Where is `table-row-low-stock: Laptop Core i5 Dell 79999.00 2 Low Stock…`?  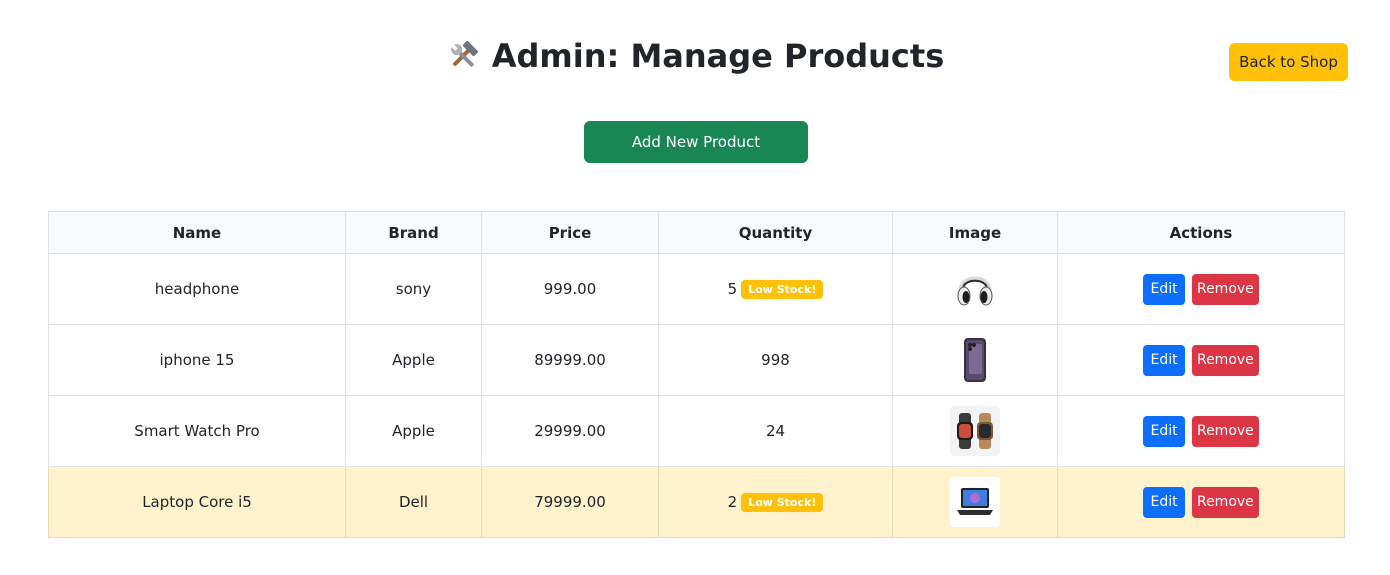 table-row-low-stock: Laptop Core i5 Dell 79999.00 2 Low Stock… is located at coordinates (696, 502).